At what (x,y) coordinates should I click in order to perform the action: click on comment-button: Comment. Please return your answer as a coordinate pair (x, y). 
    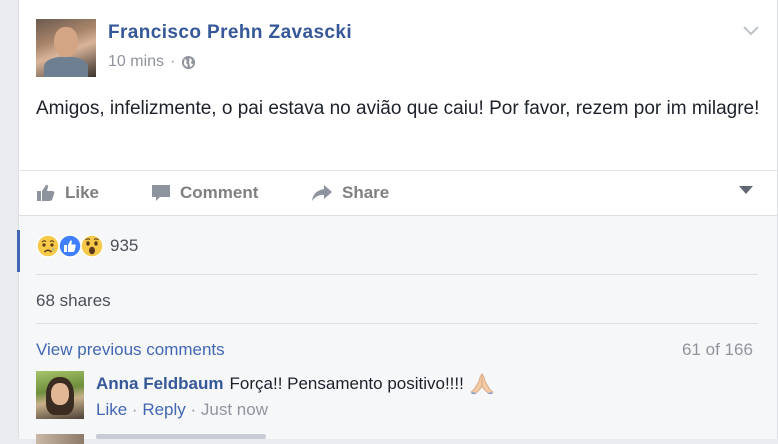
    Looking at the image, I should click on (204, 193).